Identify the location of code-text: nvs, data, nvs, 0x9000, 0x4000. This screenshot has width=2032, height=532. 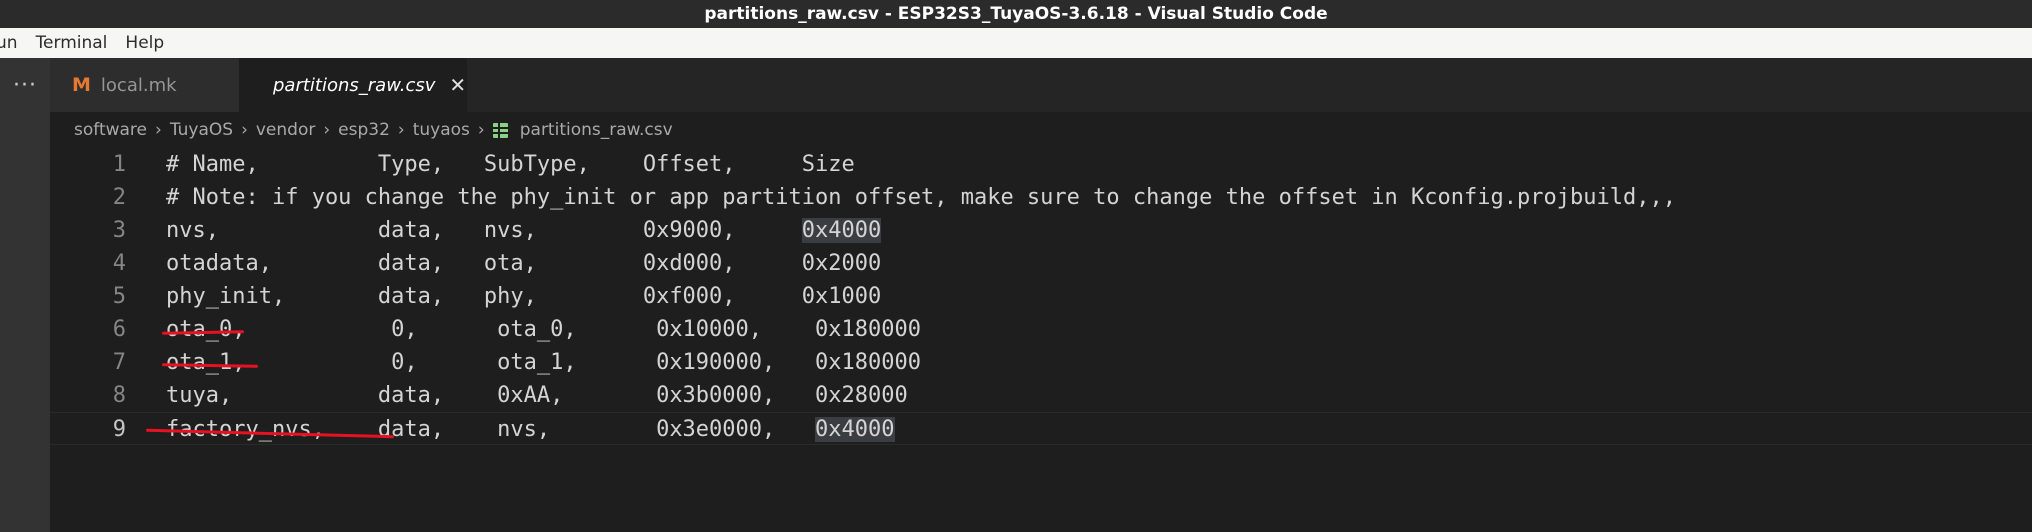
(524, 230).